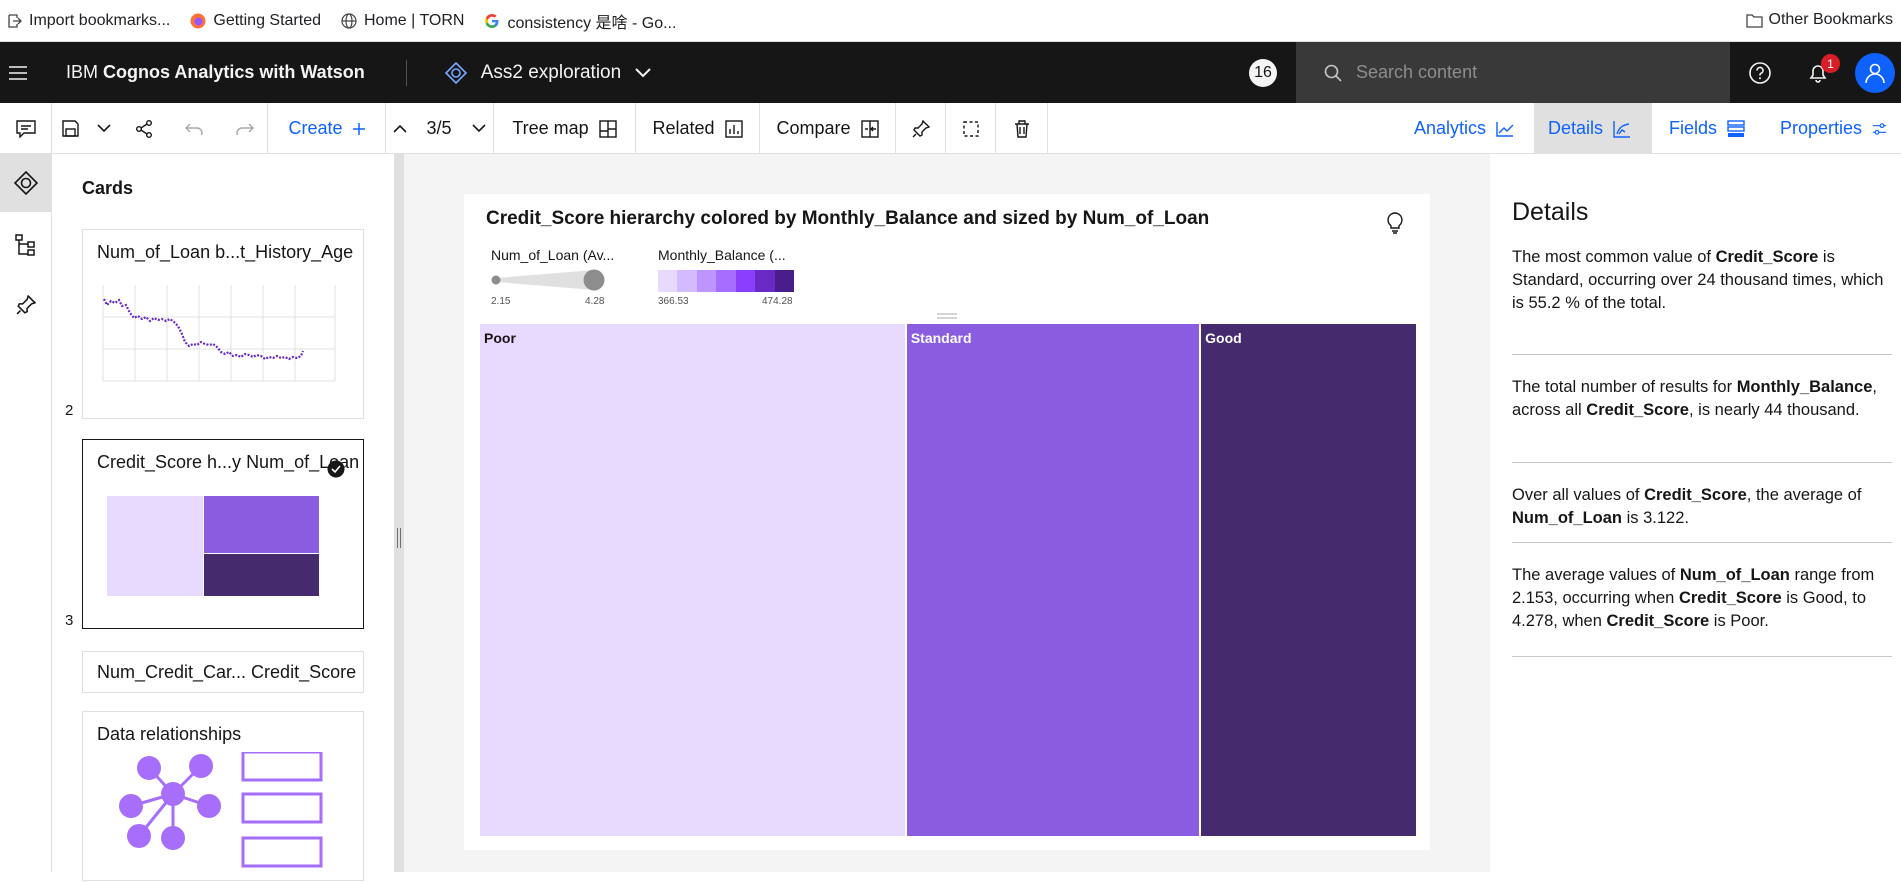  Describe the element at coordinates (1830, 63) in the screenshot. I see `notification-count: 1` at that location.